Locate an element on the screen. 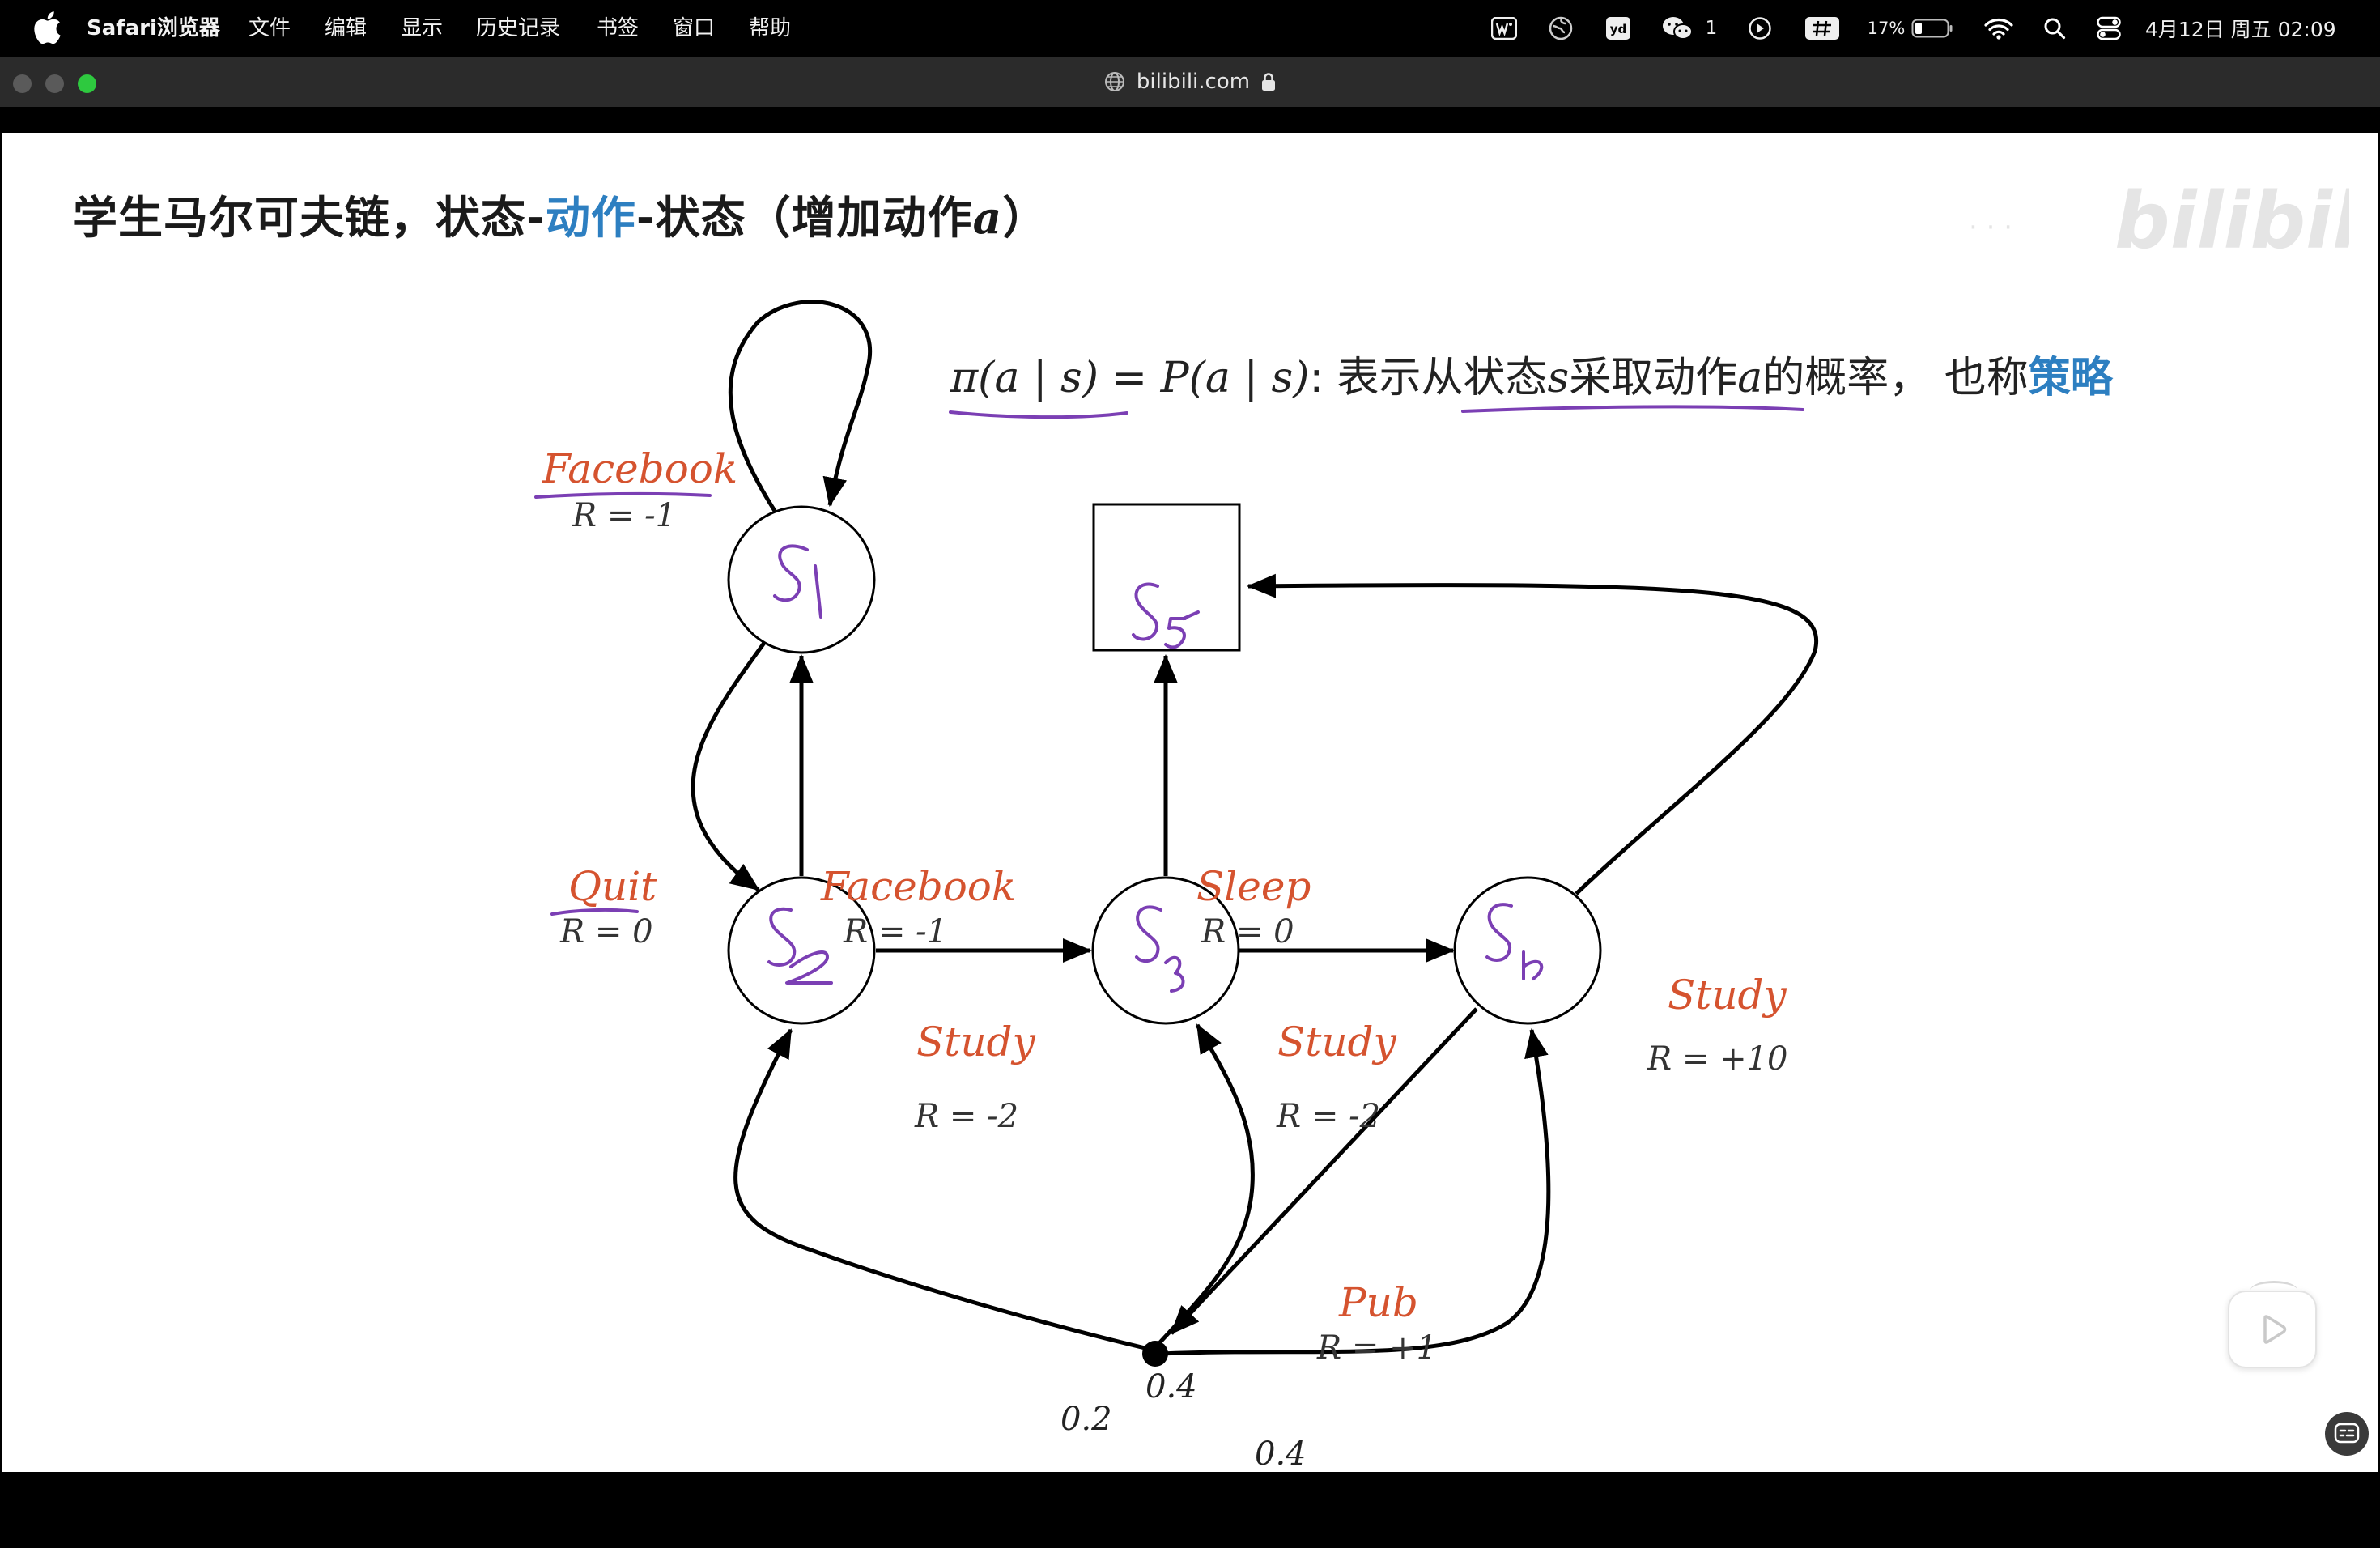  menu-edit: 编辑 is located at coordinates (346, 29).